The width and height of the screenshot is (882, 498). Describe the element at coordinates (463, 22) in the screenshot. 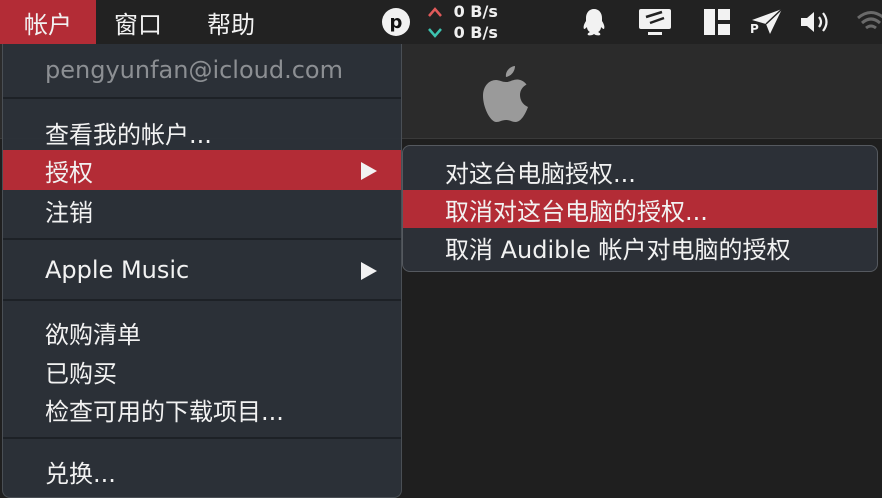

I see `network-speed: 0 B/s 0 B/s` at that location.